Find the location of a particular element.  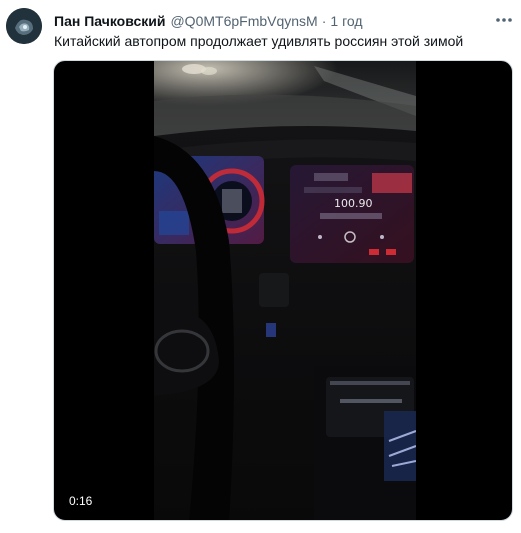

video-duration-badge: 0:16 is located at coordinates (81, 501).